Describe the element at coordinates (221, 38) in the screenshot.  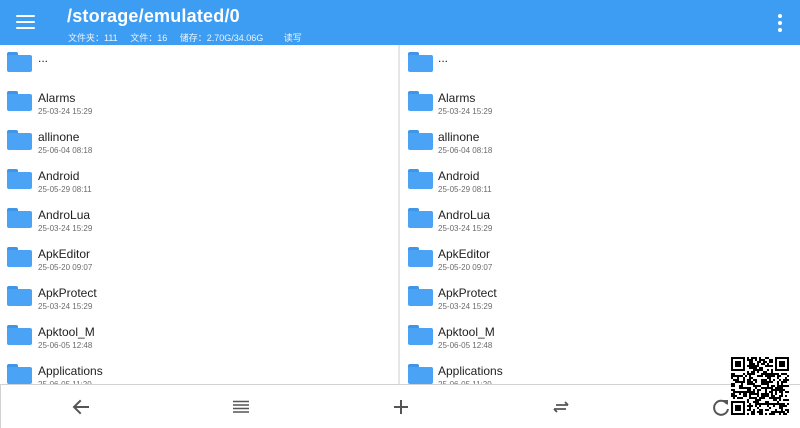
I see `storage-usage: 储存：2.70G/34.06G` at that location.